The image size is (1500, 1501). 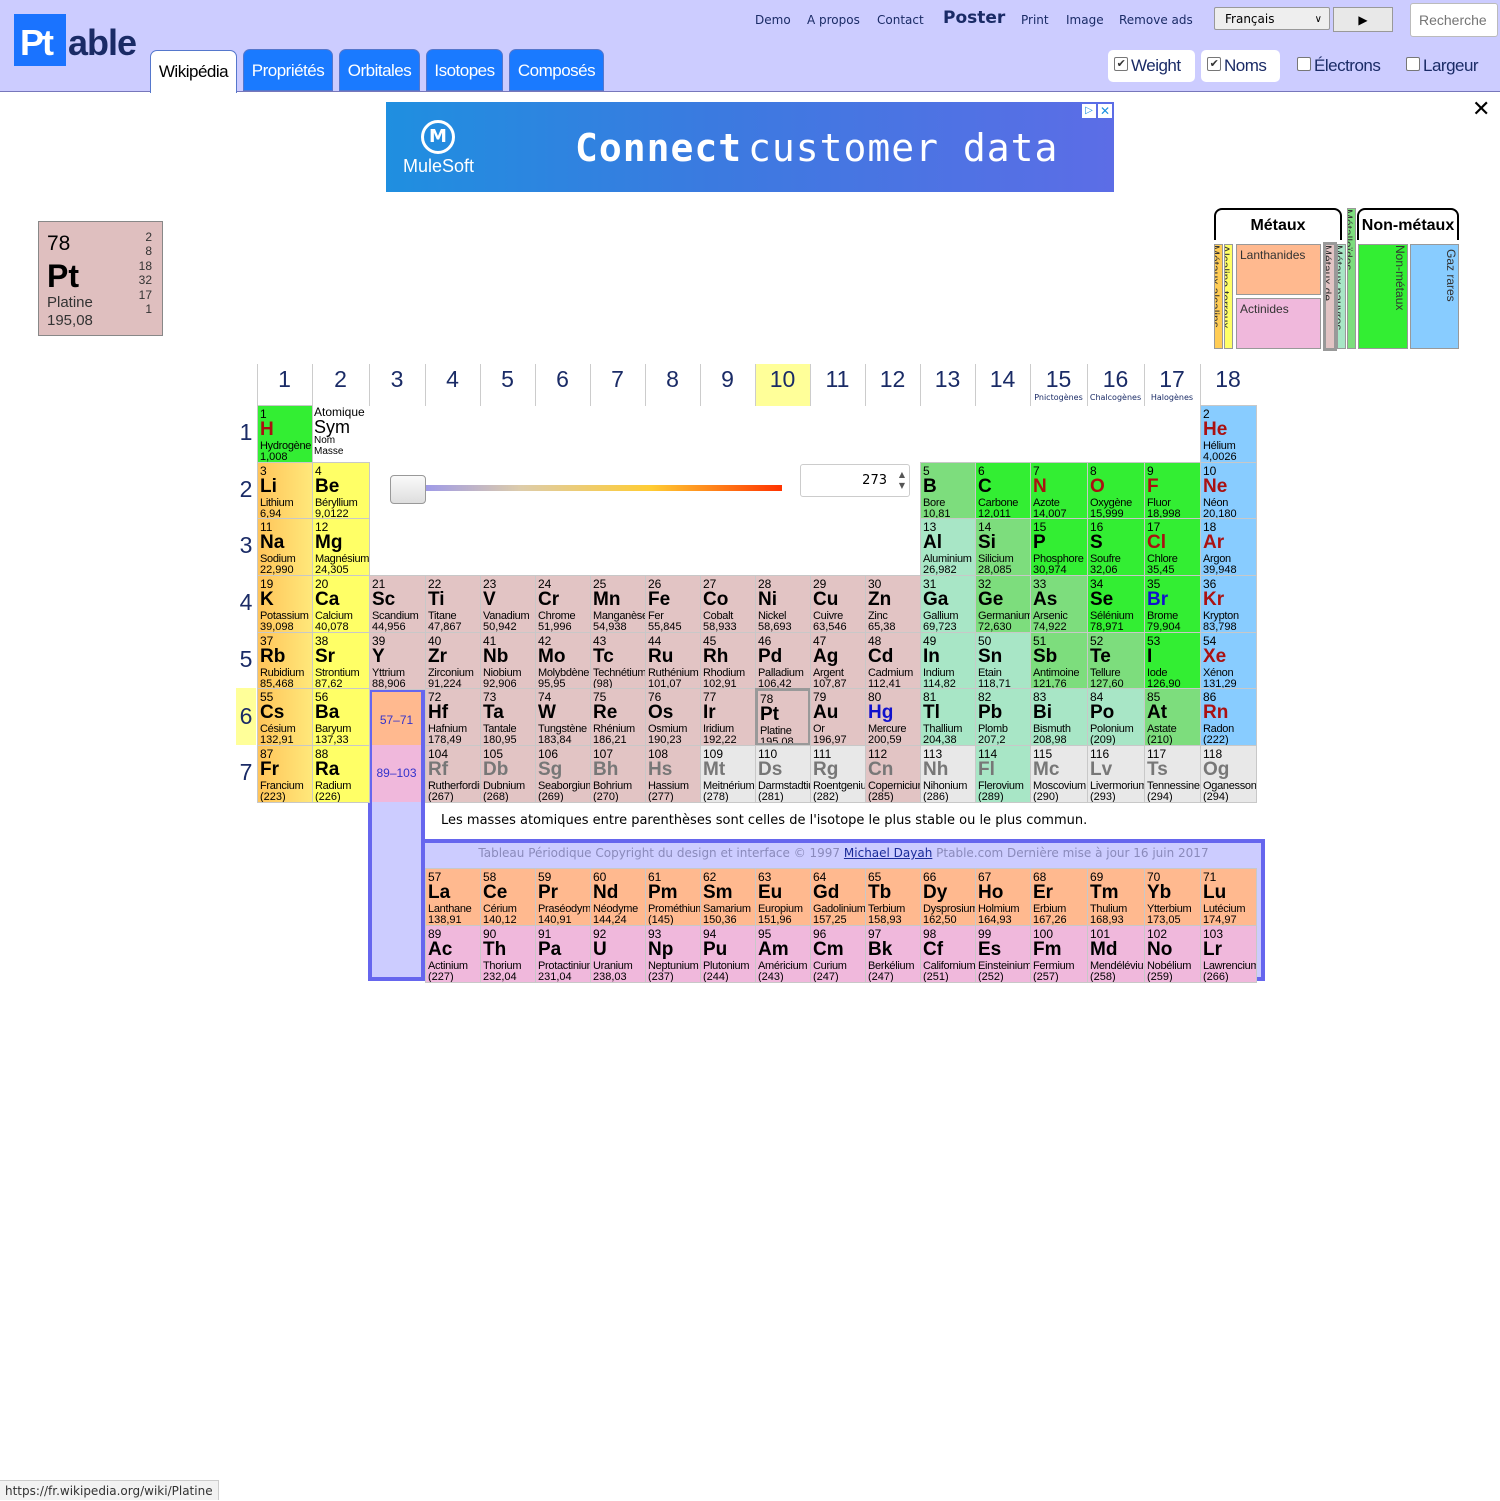 I want to click on demo-link: Demo, so click(x=773, y=20).